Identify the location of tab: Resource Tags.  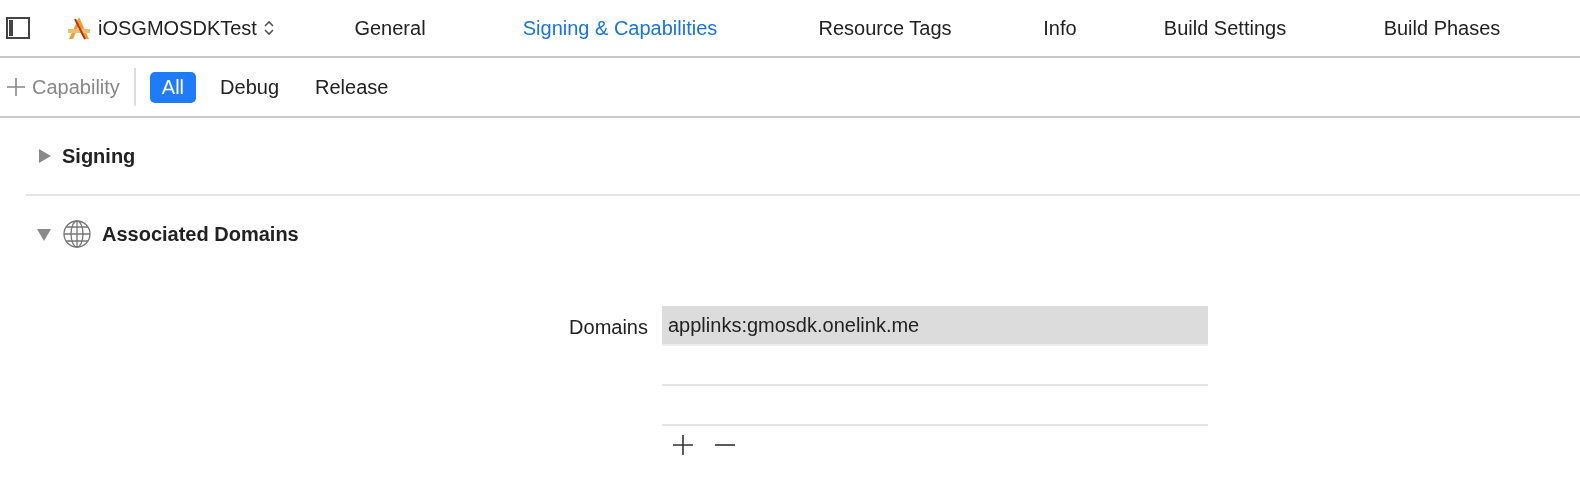
(885, 28).